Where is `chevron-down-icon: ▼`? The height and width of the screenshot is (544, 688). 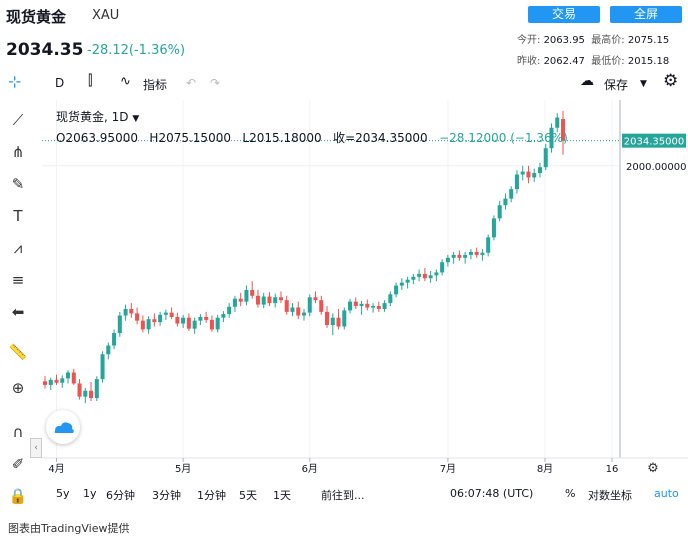
chevron-down-icon: ▼ is located at coordinates (135, 119).